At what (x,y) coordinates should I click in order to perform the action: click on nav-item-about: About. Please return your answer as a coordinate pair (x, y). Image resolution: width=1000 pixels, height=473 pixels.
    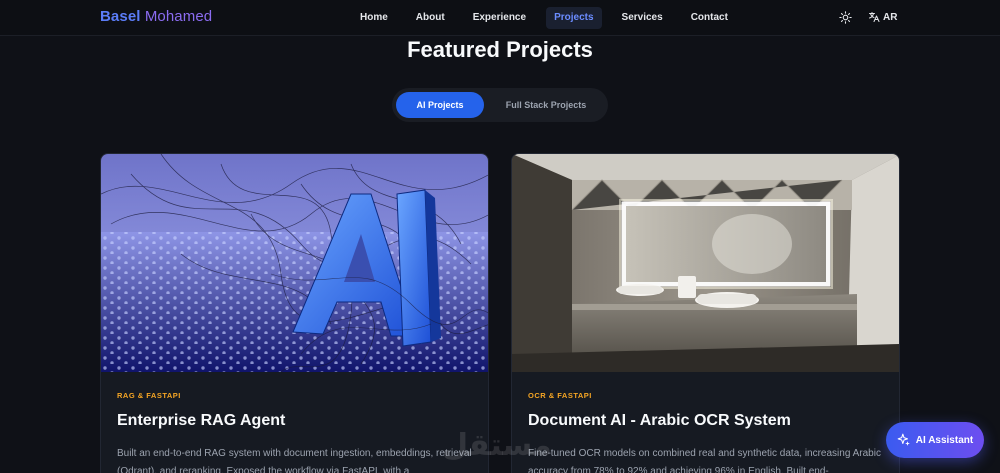
    Looking at the image, I should click on (430, 18).